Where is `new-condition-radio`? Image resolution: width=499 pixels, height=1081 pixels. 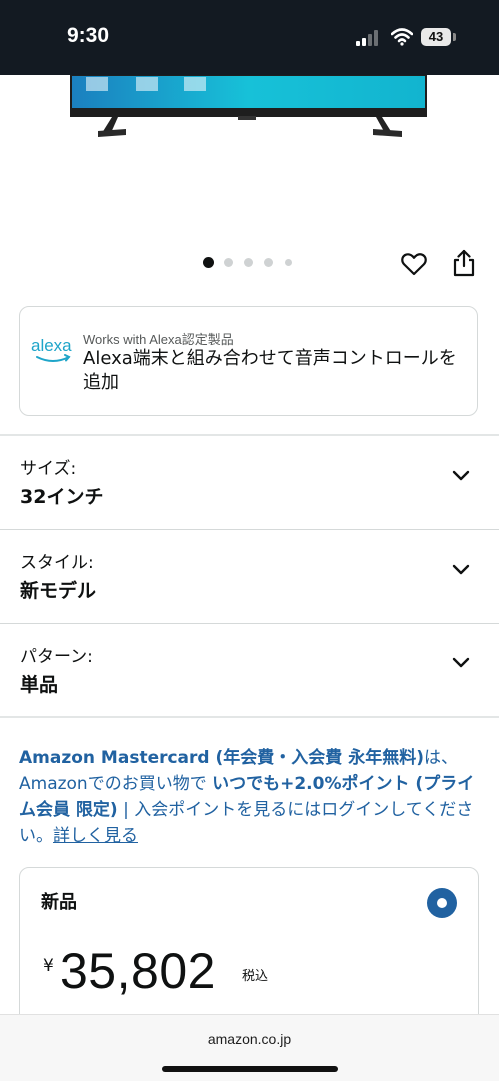
new-condition-radio is located at coordinates (442, 903).